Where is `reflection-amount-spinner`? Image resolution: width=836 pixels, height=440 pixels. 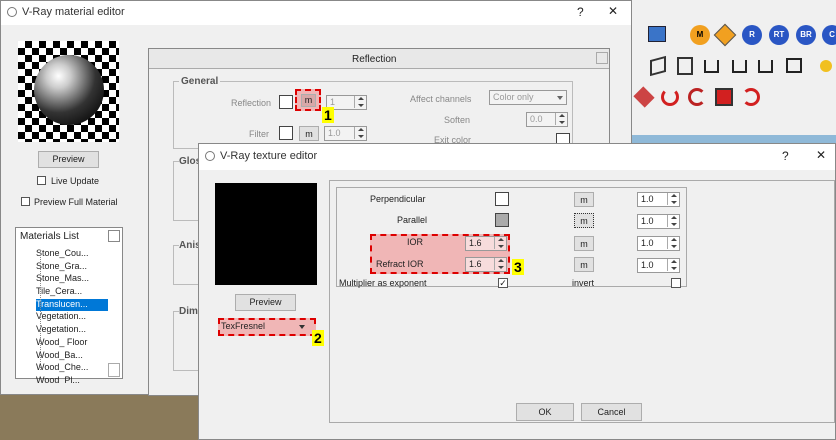
reflection-amount-spinner is located at coordinates (360, 102).